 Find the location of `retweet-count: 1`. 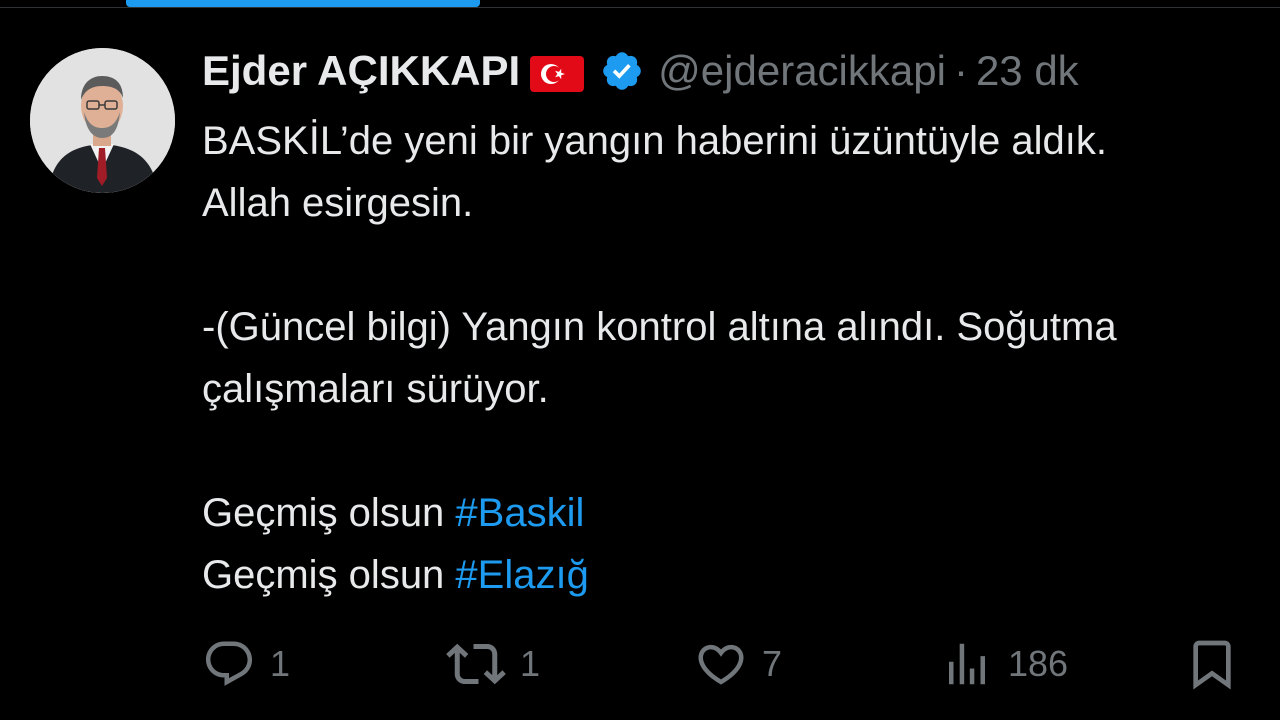

retweet-count: 1 is located at coordinates (530, 663).